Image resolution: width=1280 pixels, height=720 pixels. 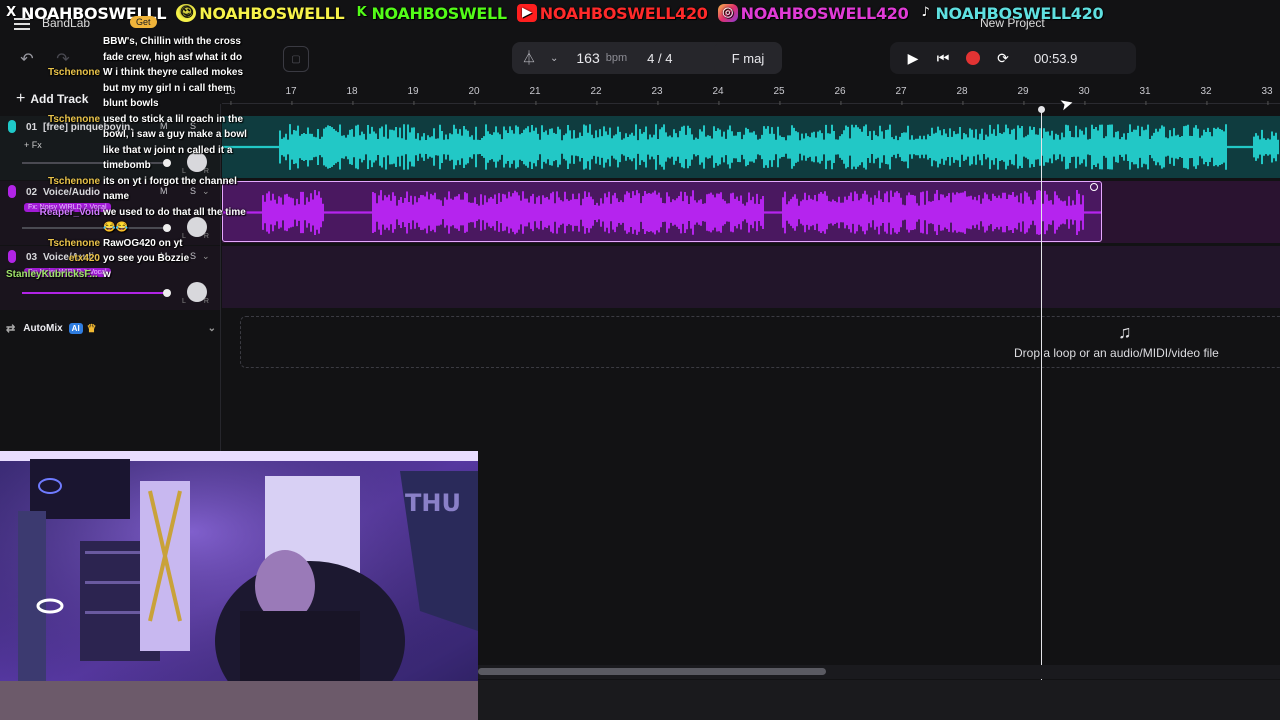 I want to click on ruler-bar-29: 29, so click(x=1023, y=95).